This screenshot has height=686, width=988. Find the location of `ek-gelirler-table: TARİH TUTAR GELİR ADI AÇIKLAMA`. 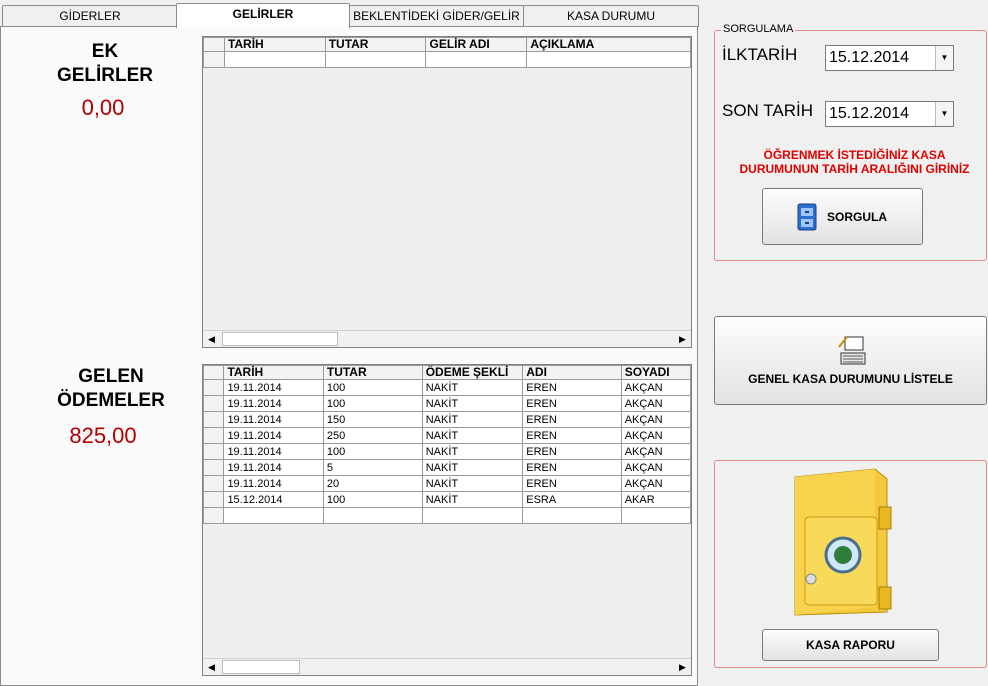

ek-gelirler-table: TARİH TUTAR GELİR ADI AÇIKLAMA is located at coordinates (447, 52).